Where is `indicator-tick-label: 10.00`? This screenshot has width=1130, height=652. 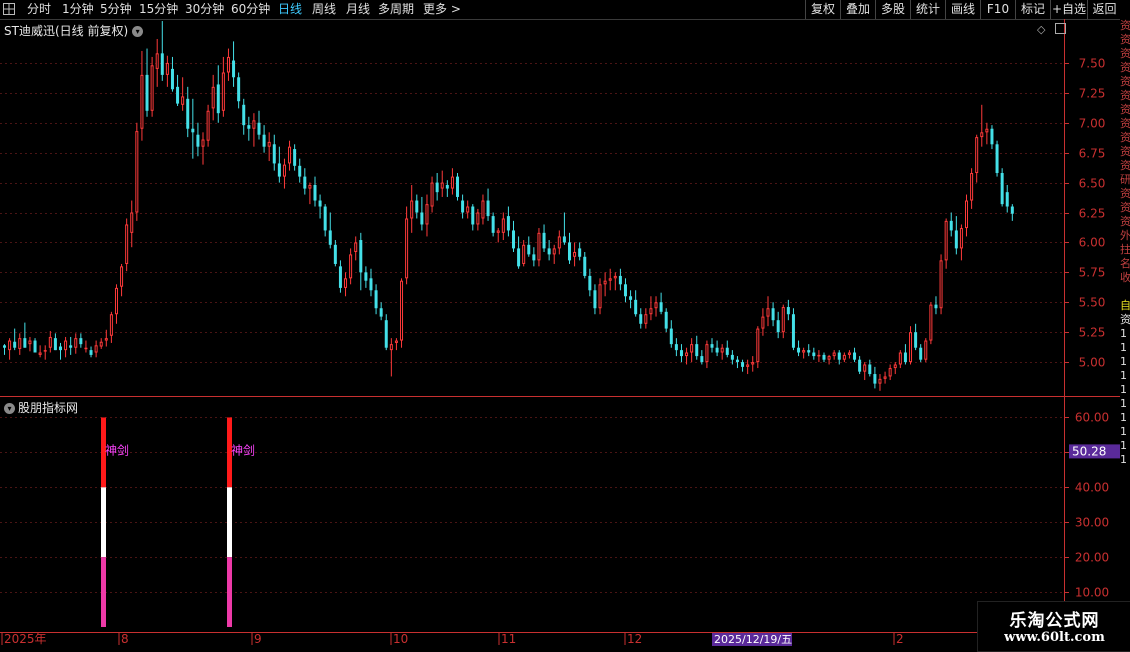
indicator-tick-label: 10.00 is located at coordinates (1092, 593).